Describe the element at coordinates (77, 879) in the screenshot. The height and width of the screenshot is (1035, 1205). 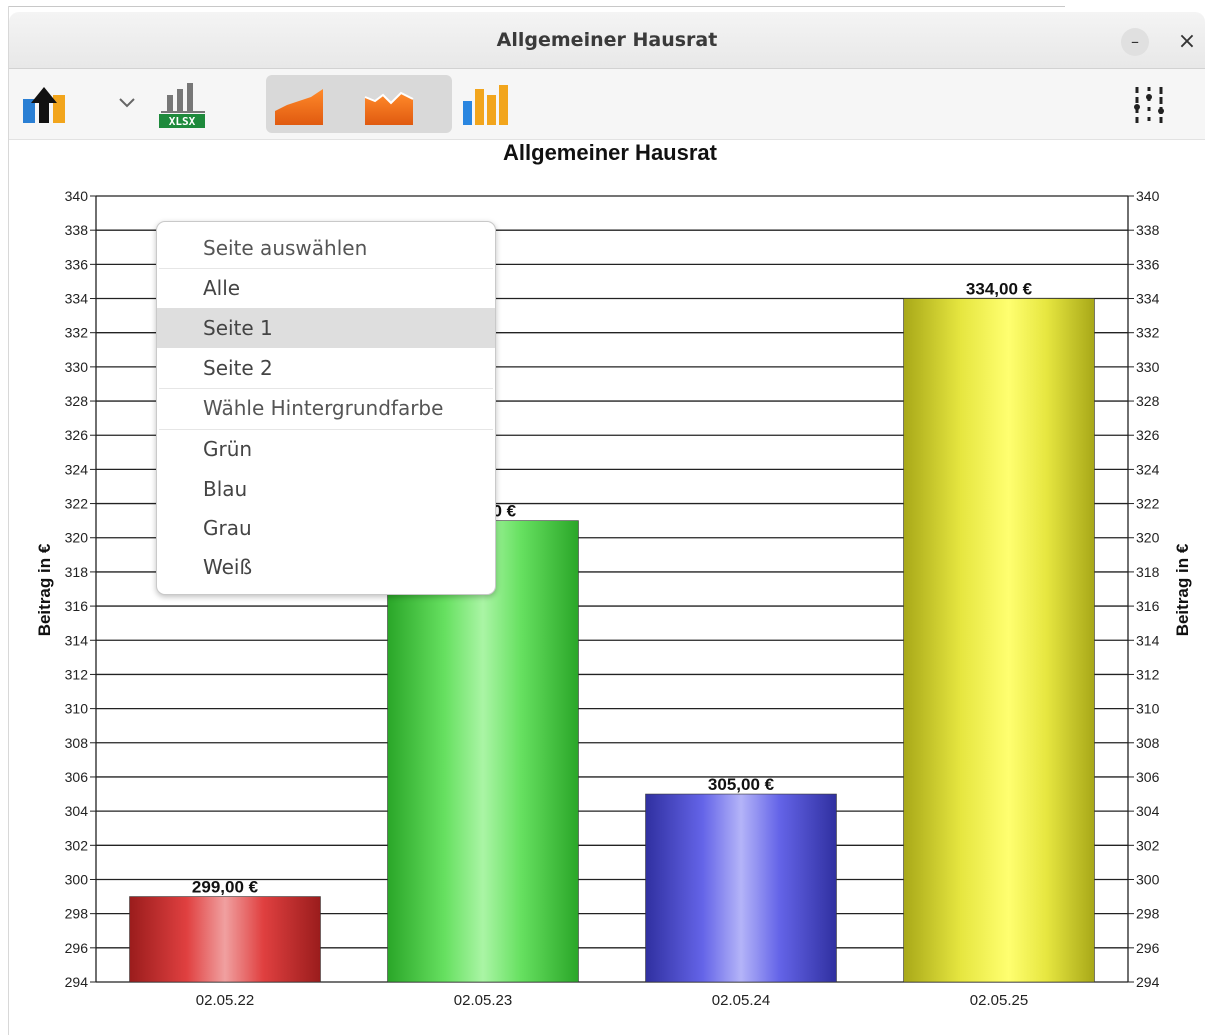
I see `y-tick-label-left: 300` at that location.